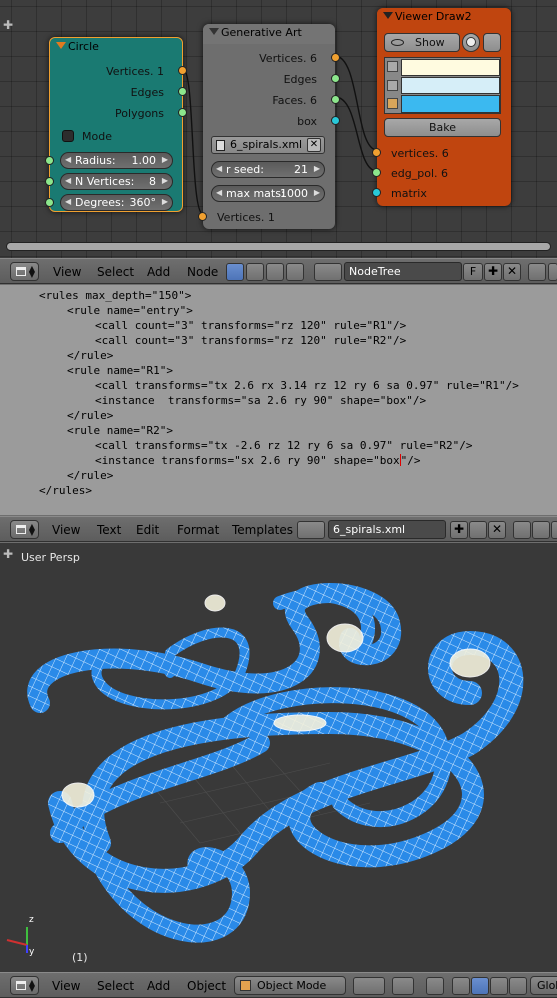 The height and width of the screenshot is (998, 557). Describe the element at coordinates (182, 112) in the screenshot. I see `output-polygons-socket` at that location.